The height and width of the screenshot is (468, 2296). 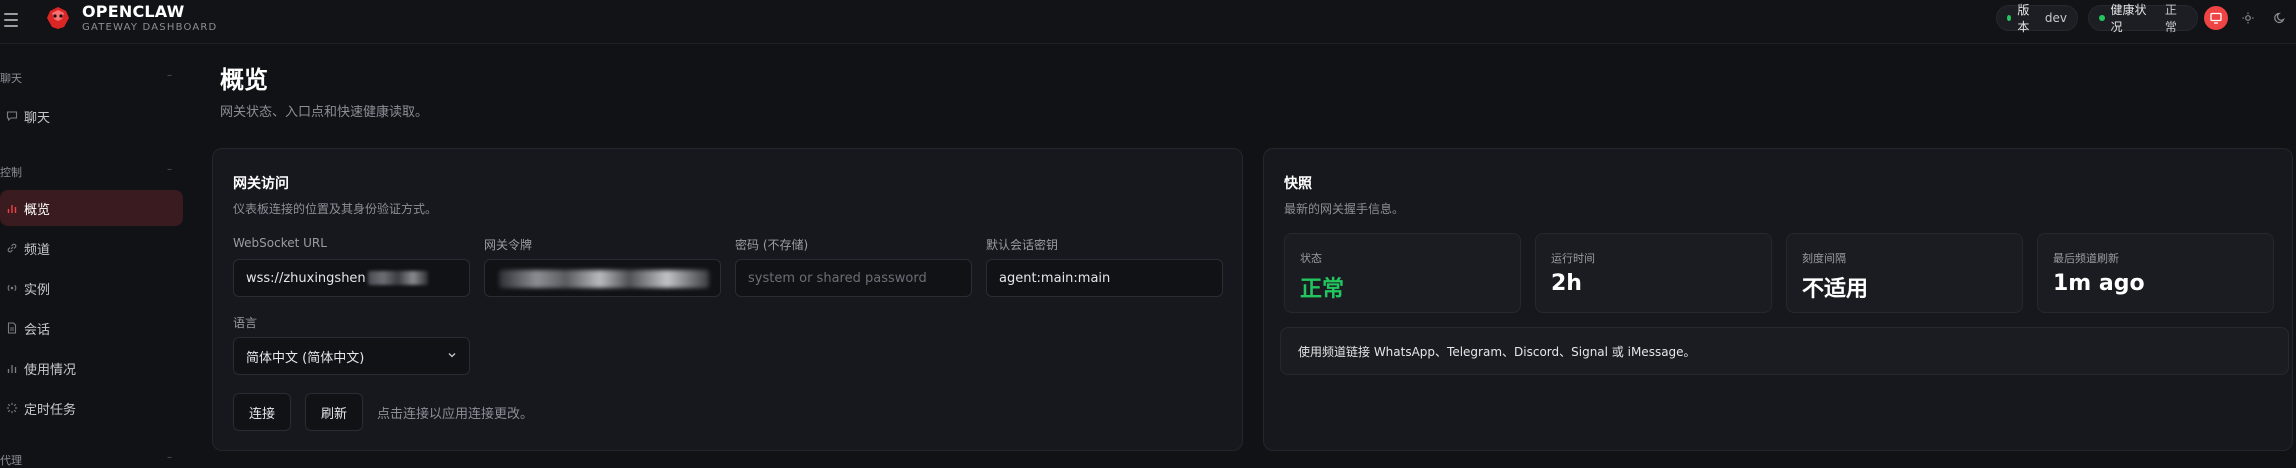 I want to click on chat-icon, so click(x=12, y=116).